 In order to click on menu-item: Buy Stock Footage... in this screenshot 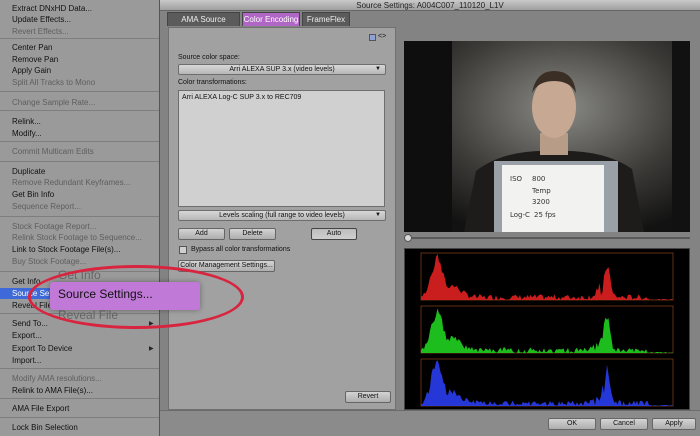, I will do `click(49, 261)`.